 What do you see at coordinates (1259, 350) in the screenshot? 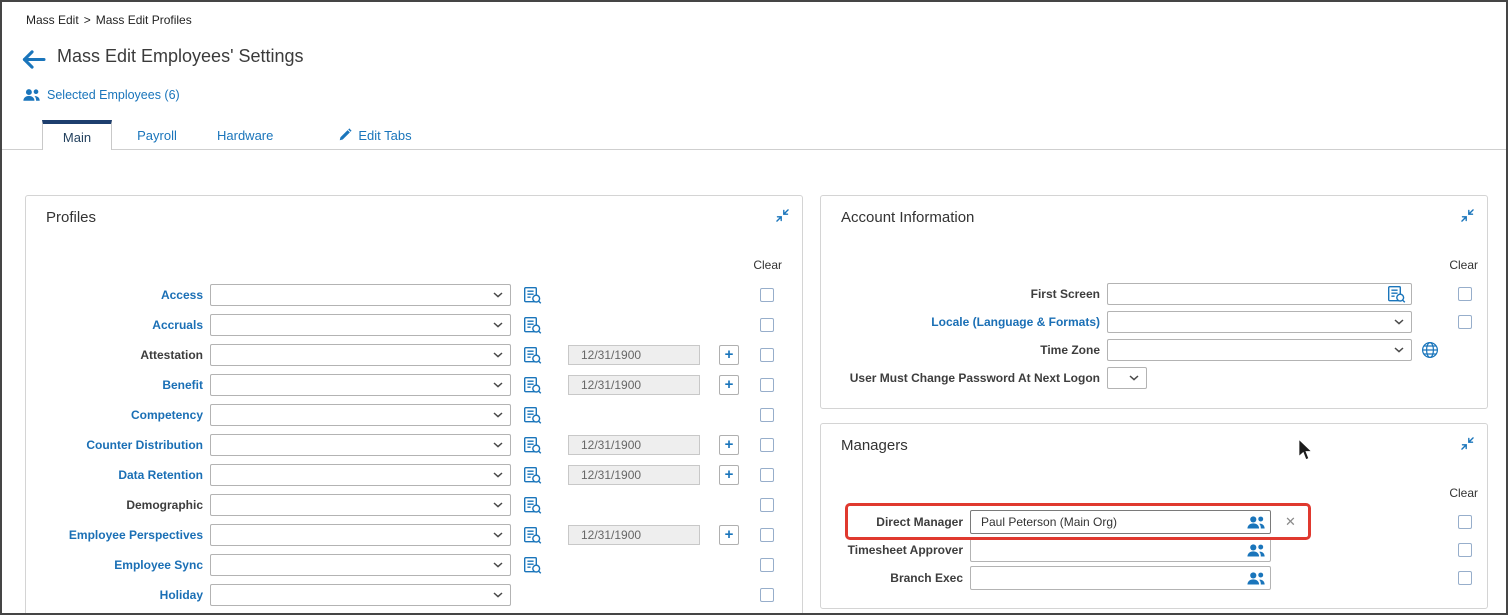
I see `time-zone-dropdown` at bounding box center [1259, 350].